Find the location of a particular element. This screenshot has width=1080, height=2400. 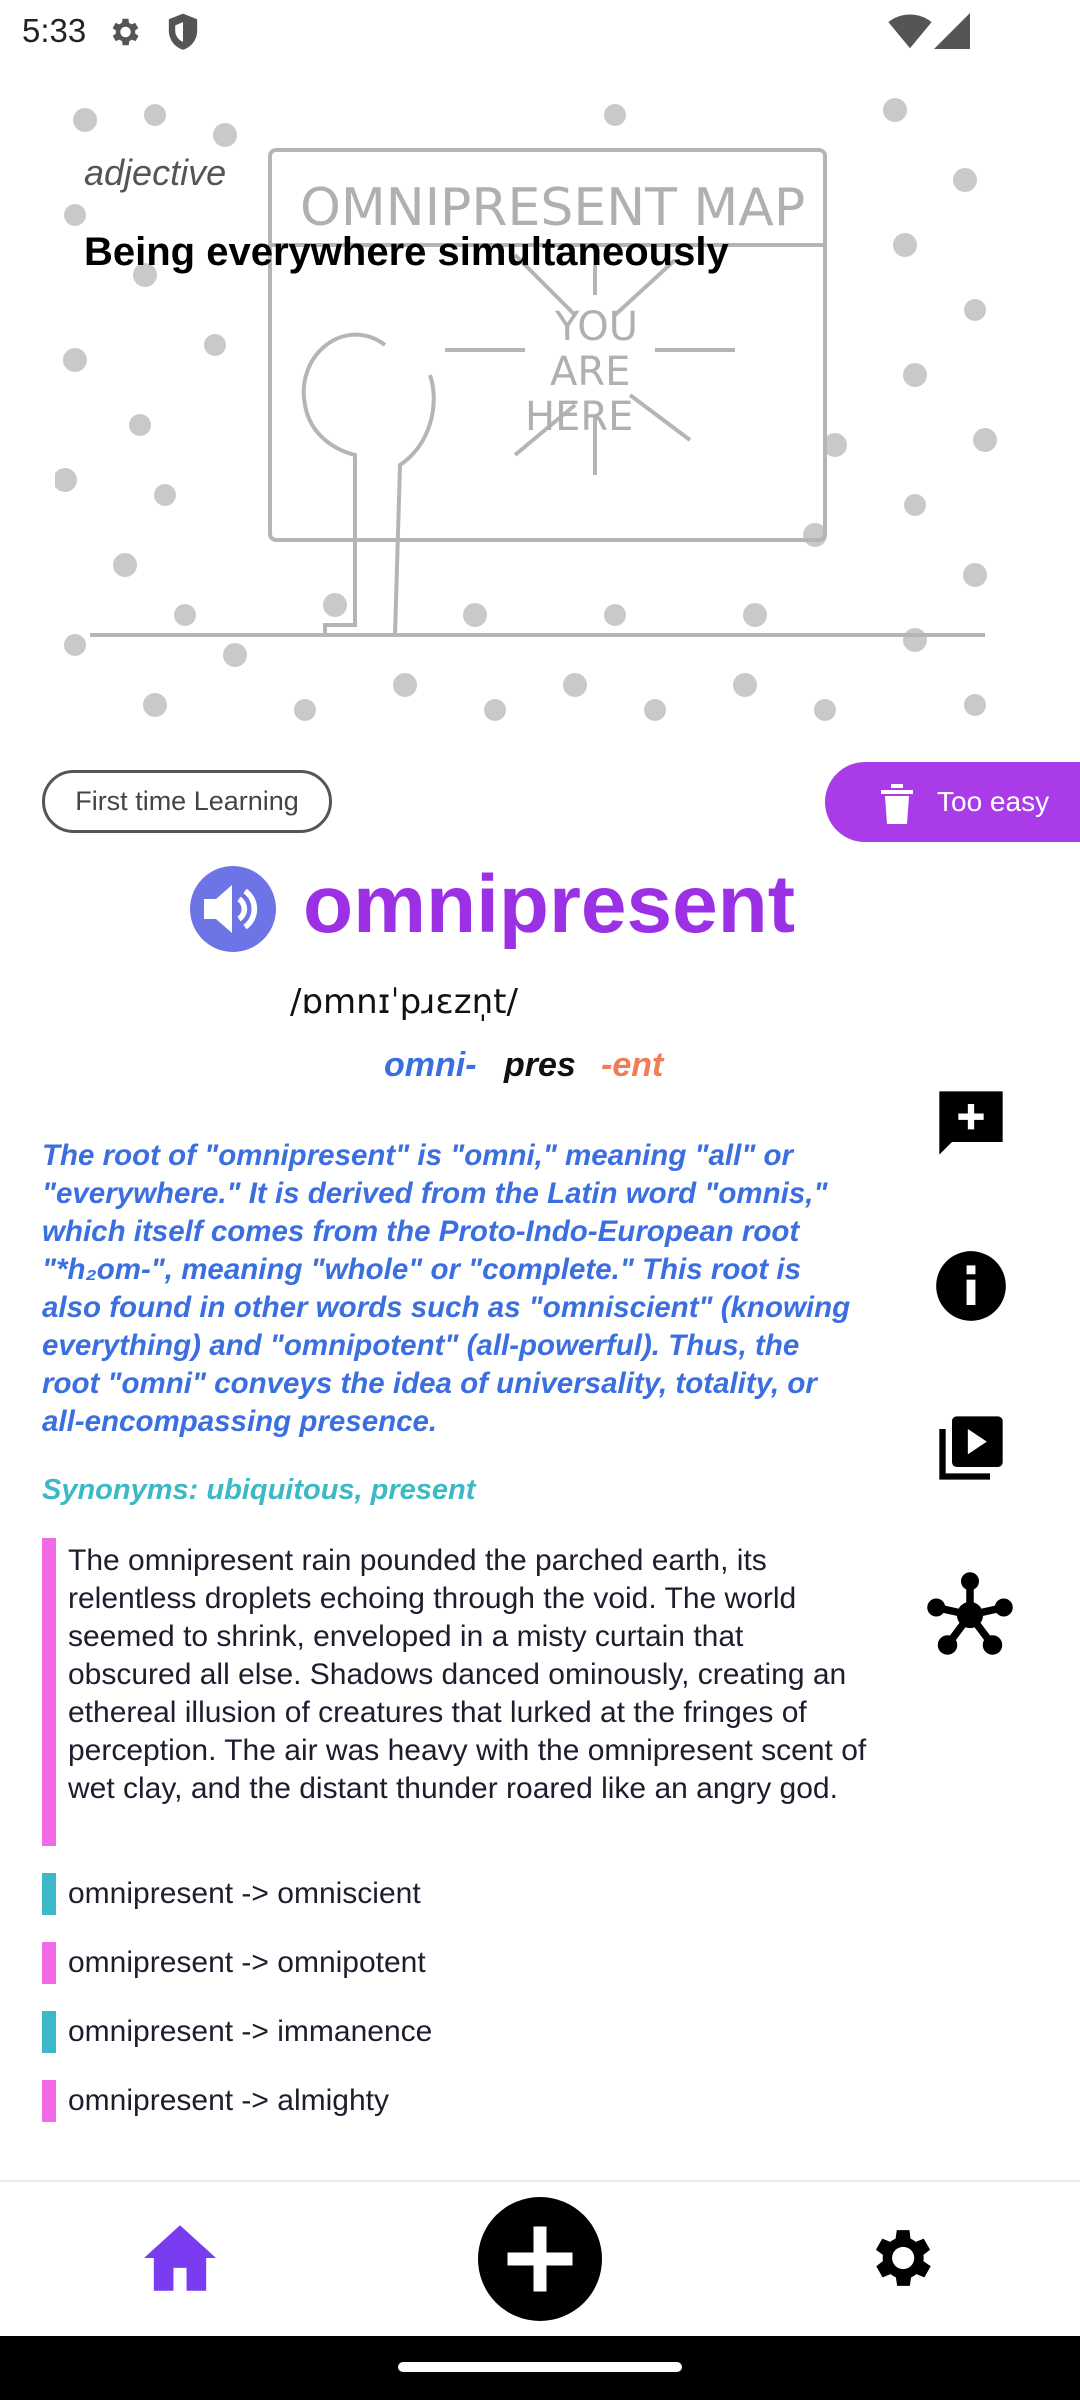

too-easy-button: Too easy is located at coordinates (952, 802).